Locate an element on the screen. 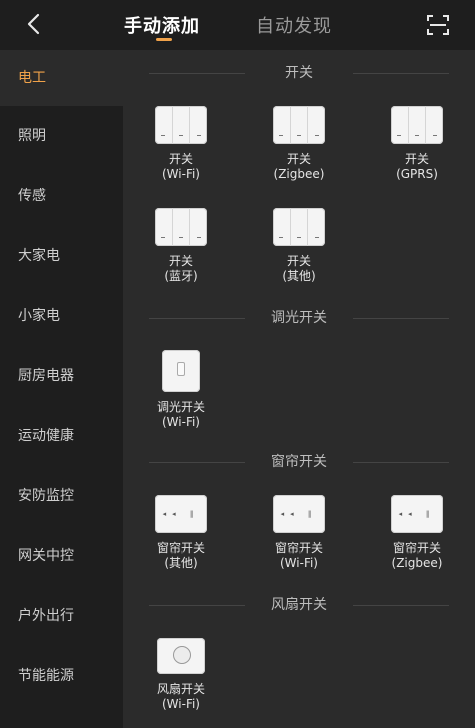 The image size is (475, 728). device-curtain-wifi: ◂◂ ‖ ▸▸ 窗帘开关 (Wi-Fi) is located at coordinates (299, 533).